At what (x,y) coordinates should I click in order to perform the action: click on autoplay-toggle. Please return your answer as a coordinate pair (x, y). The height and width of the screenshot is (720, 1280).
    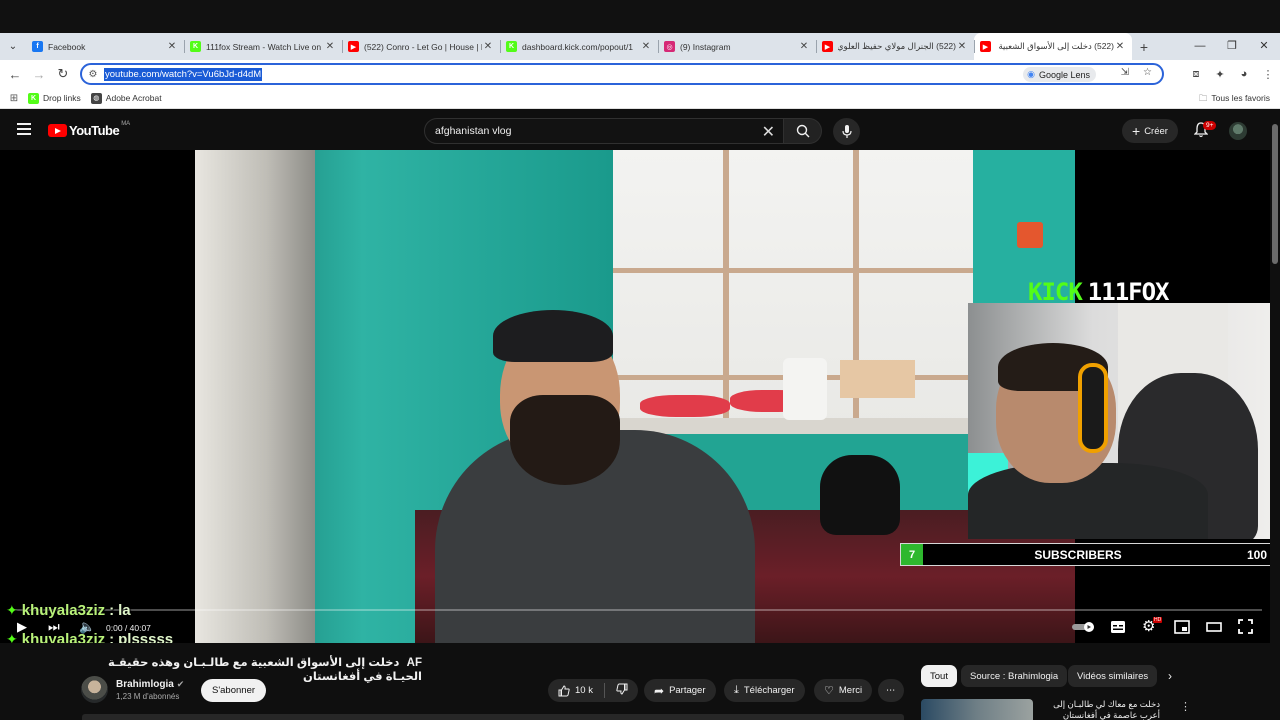
    Looking at the image, I should click on (1084, 628).